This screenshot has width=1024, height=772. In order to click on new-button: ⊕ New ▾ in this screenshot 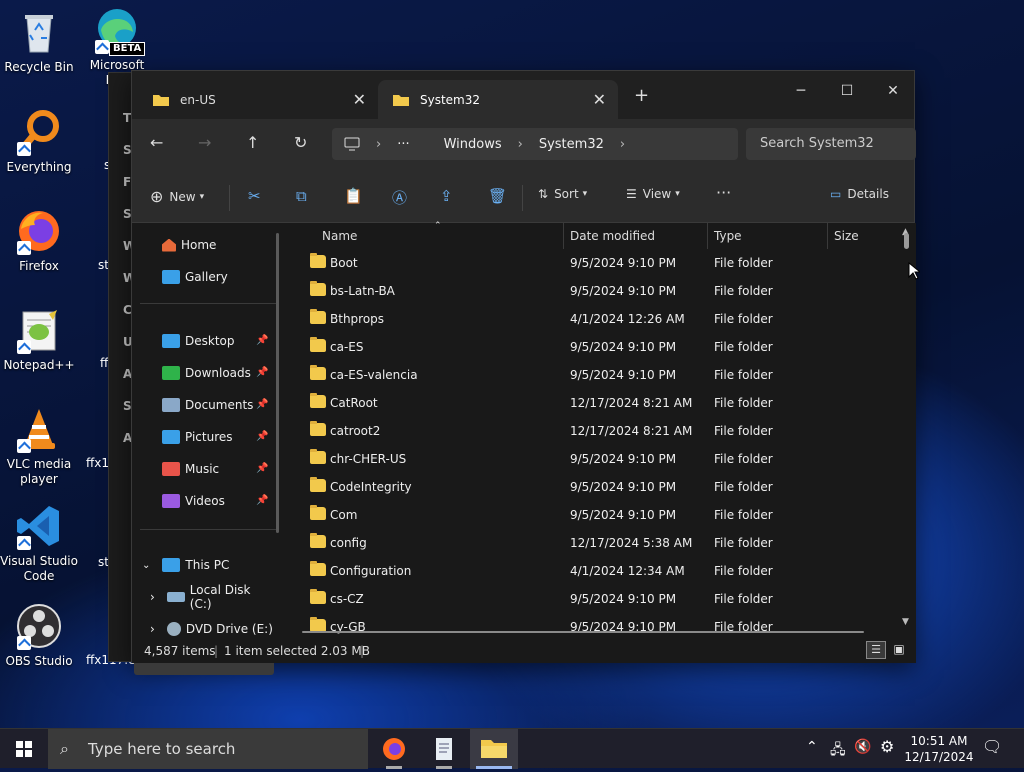, I will do `click(177, 196)`.